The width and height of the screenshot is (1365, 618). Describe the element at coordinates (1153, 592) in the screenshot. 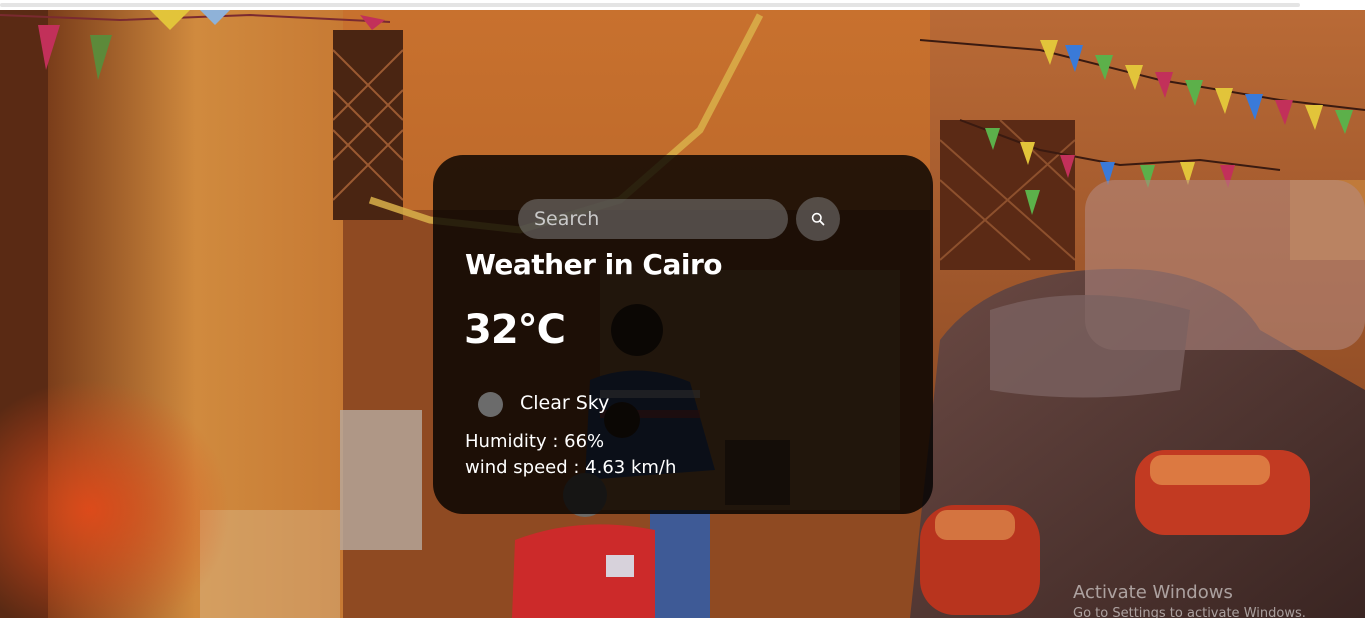

I see `watermark-title: Activate Windows` at that location.